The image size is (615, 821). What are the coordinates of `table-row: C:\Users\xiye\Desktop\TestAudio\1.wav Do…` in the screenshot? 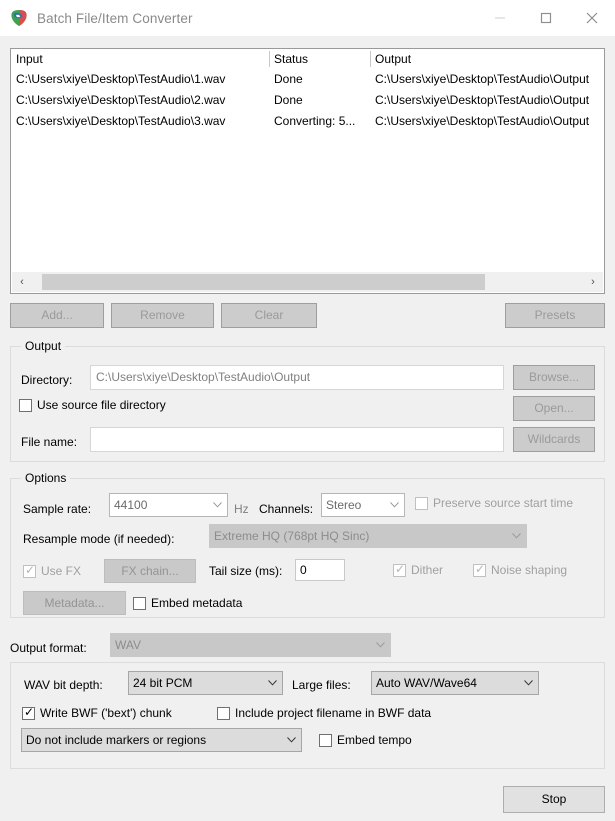 It's located at (307, 79).